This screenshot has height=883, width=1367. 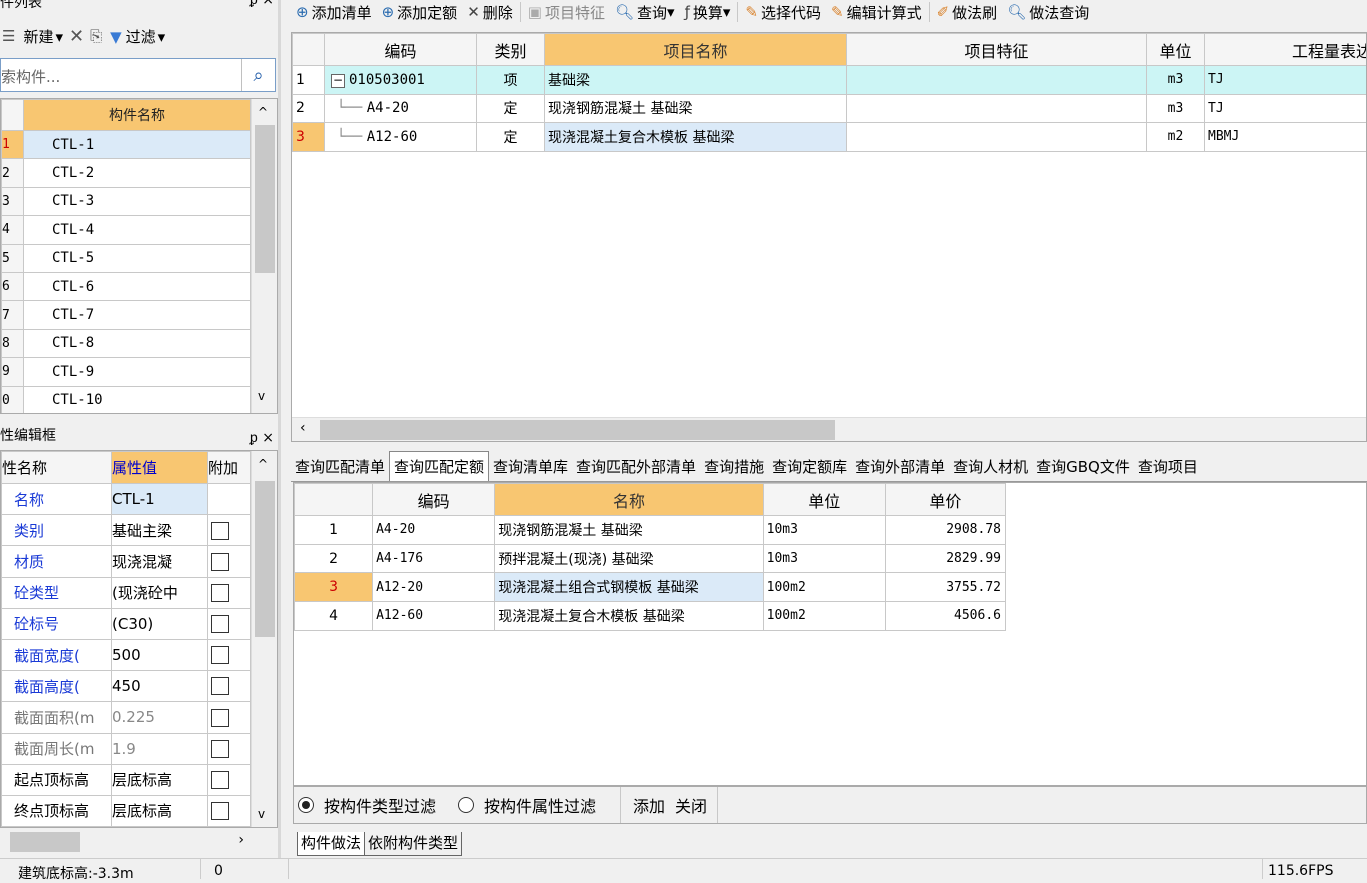 I want to click on delete-button: ✕删除, so click(x=490, y=12).